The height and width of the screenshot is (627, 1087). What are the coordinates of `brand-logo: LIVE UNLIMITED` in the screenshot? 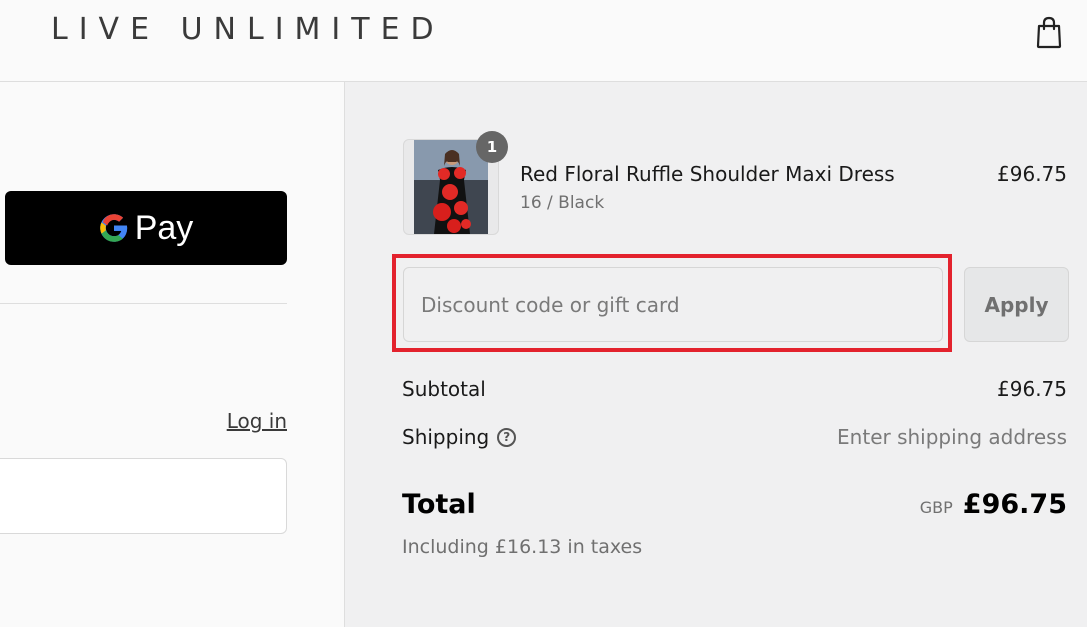 It's located at (248, 29).